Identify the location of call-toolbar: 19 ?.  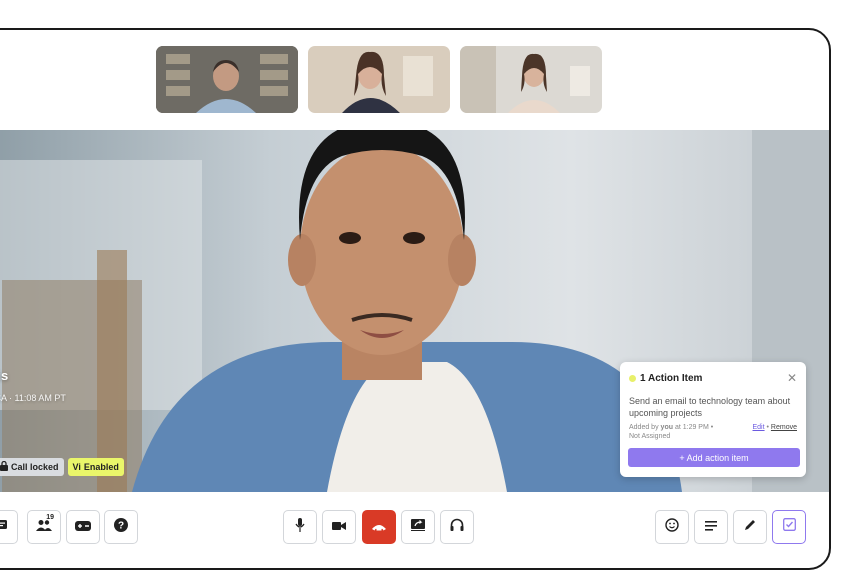
(414, 530).